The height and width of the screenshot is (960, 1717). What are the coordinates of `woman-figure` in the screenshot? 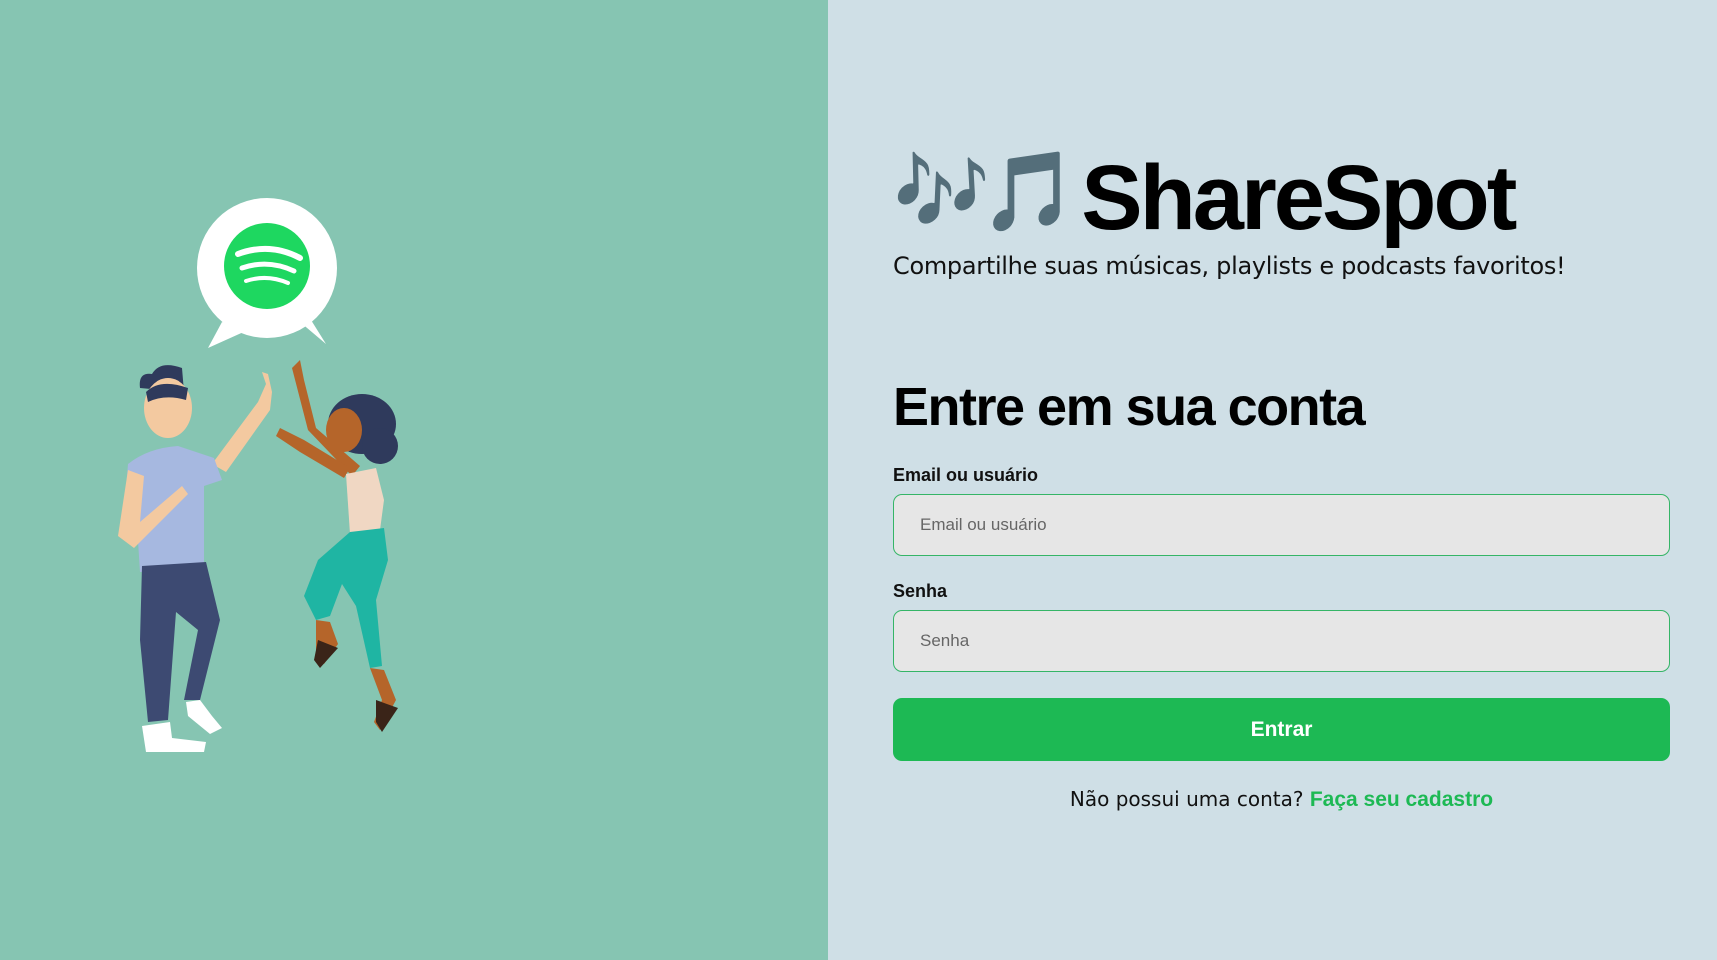 It's located at (337, 546).